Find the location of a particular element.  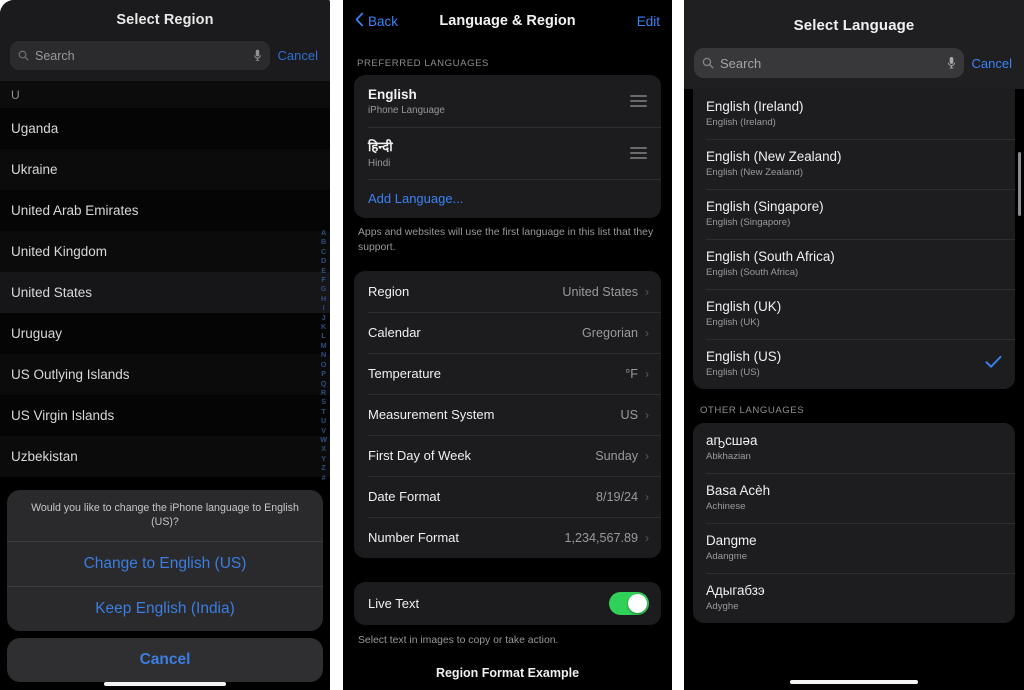

setting-value: US is located at coordinates (629, 414).